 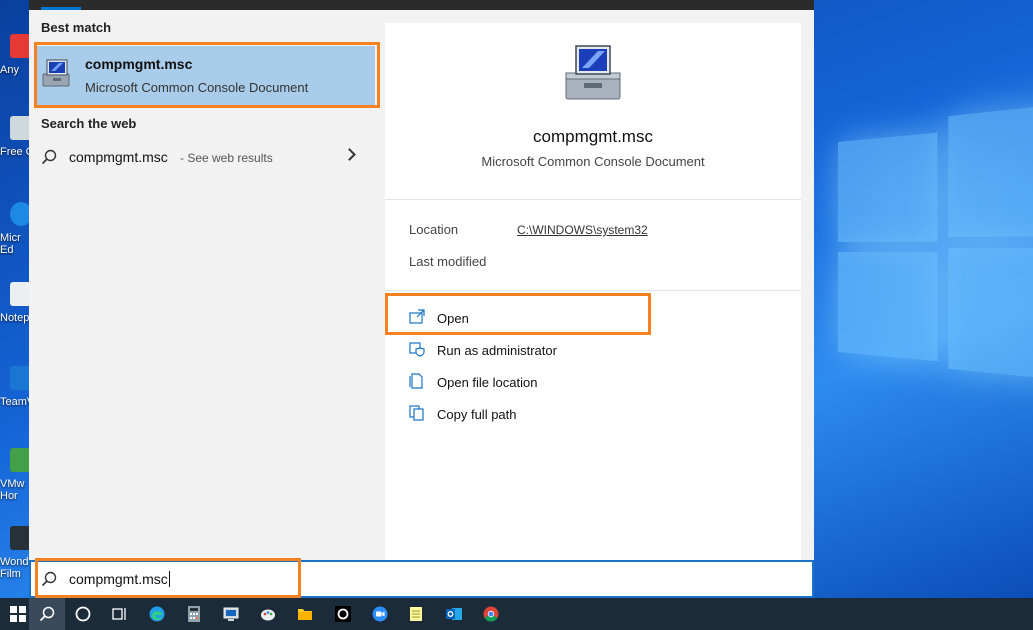 I want to click on web-search-result: compmgmt.msc - See web results, so click(x=200, y=158).